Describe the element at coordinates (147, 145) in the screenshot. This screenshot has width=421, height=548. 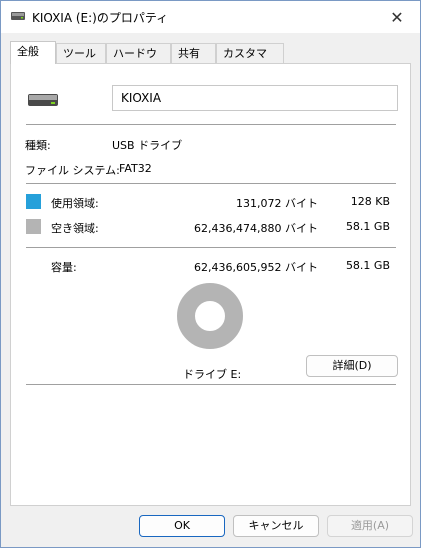
I see `type-value: USB ドライブ` at that location.